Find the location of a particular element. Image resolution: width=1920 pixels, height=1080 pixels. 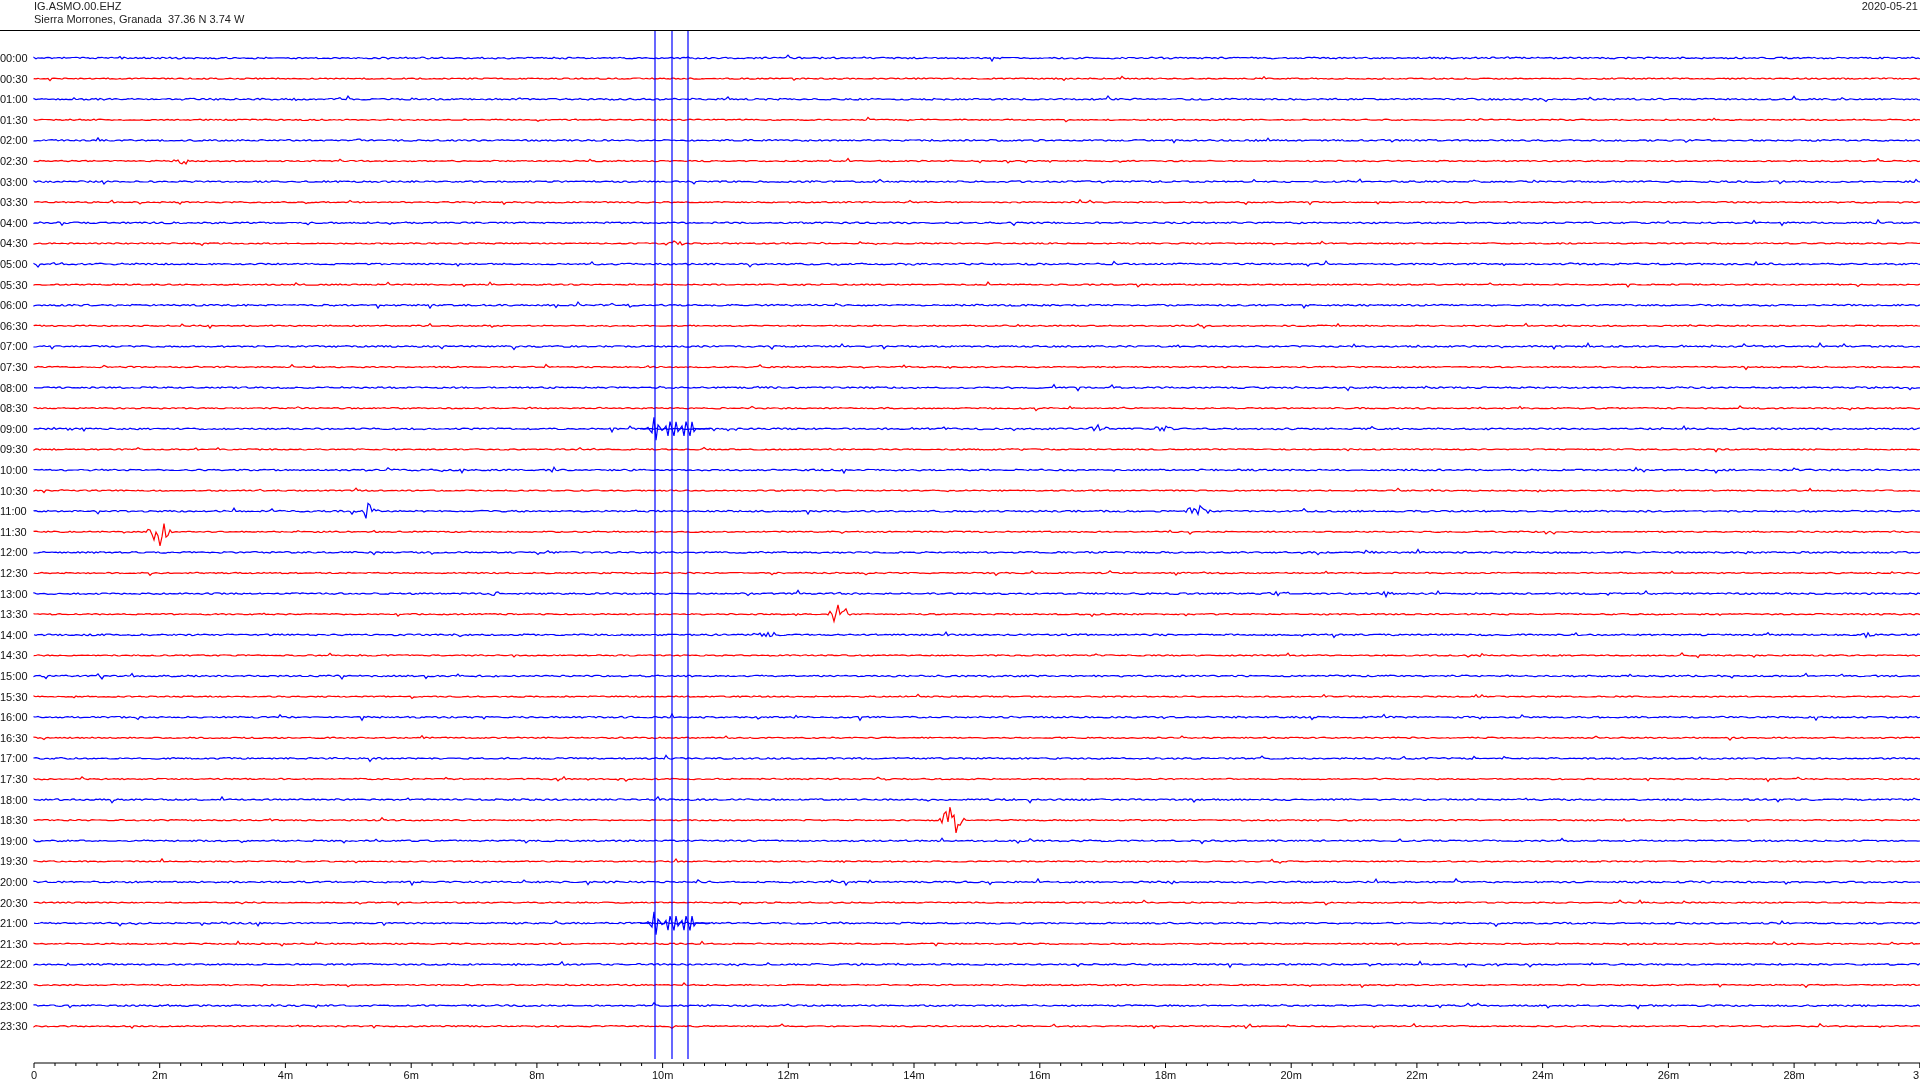

time-label: 12:30 is located at coordinates (14, 573).